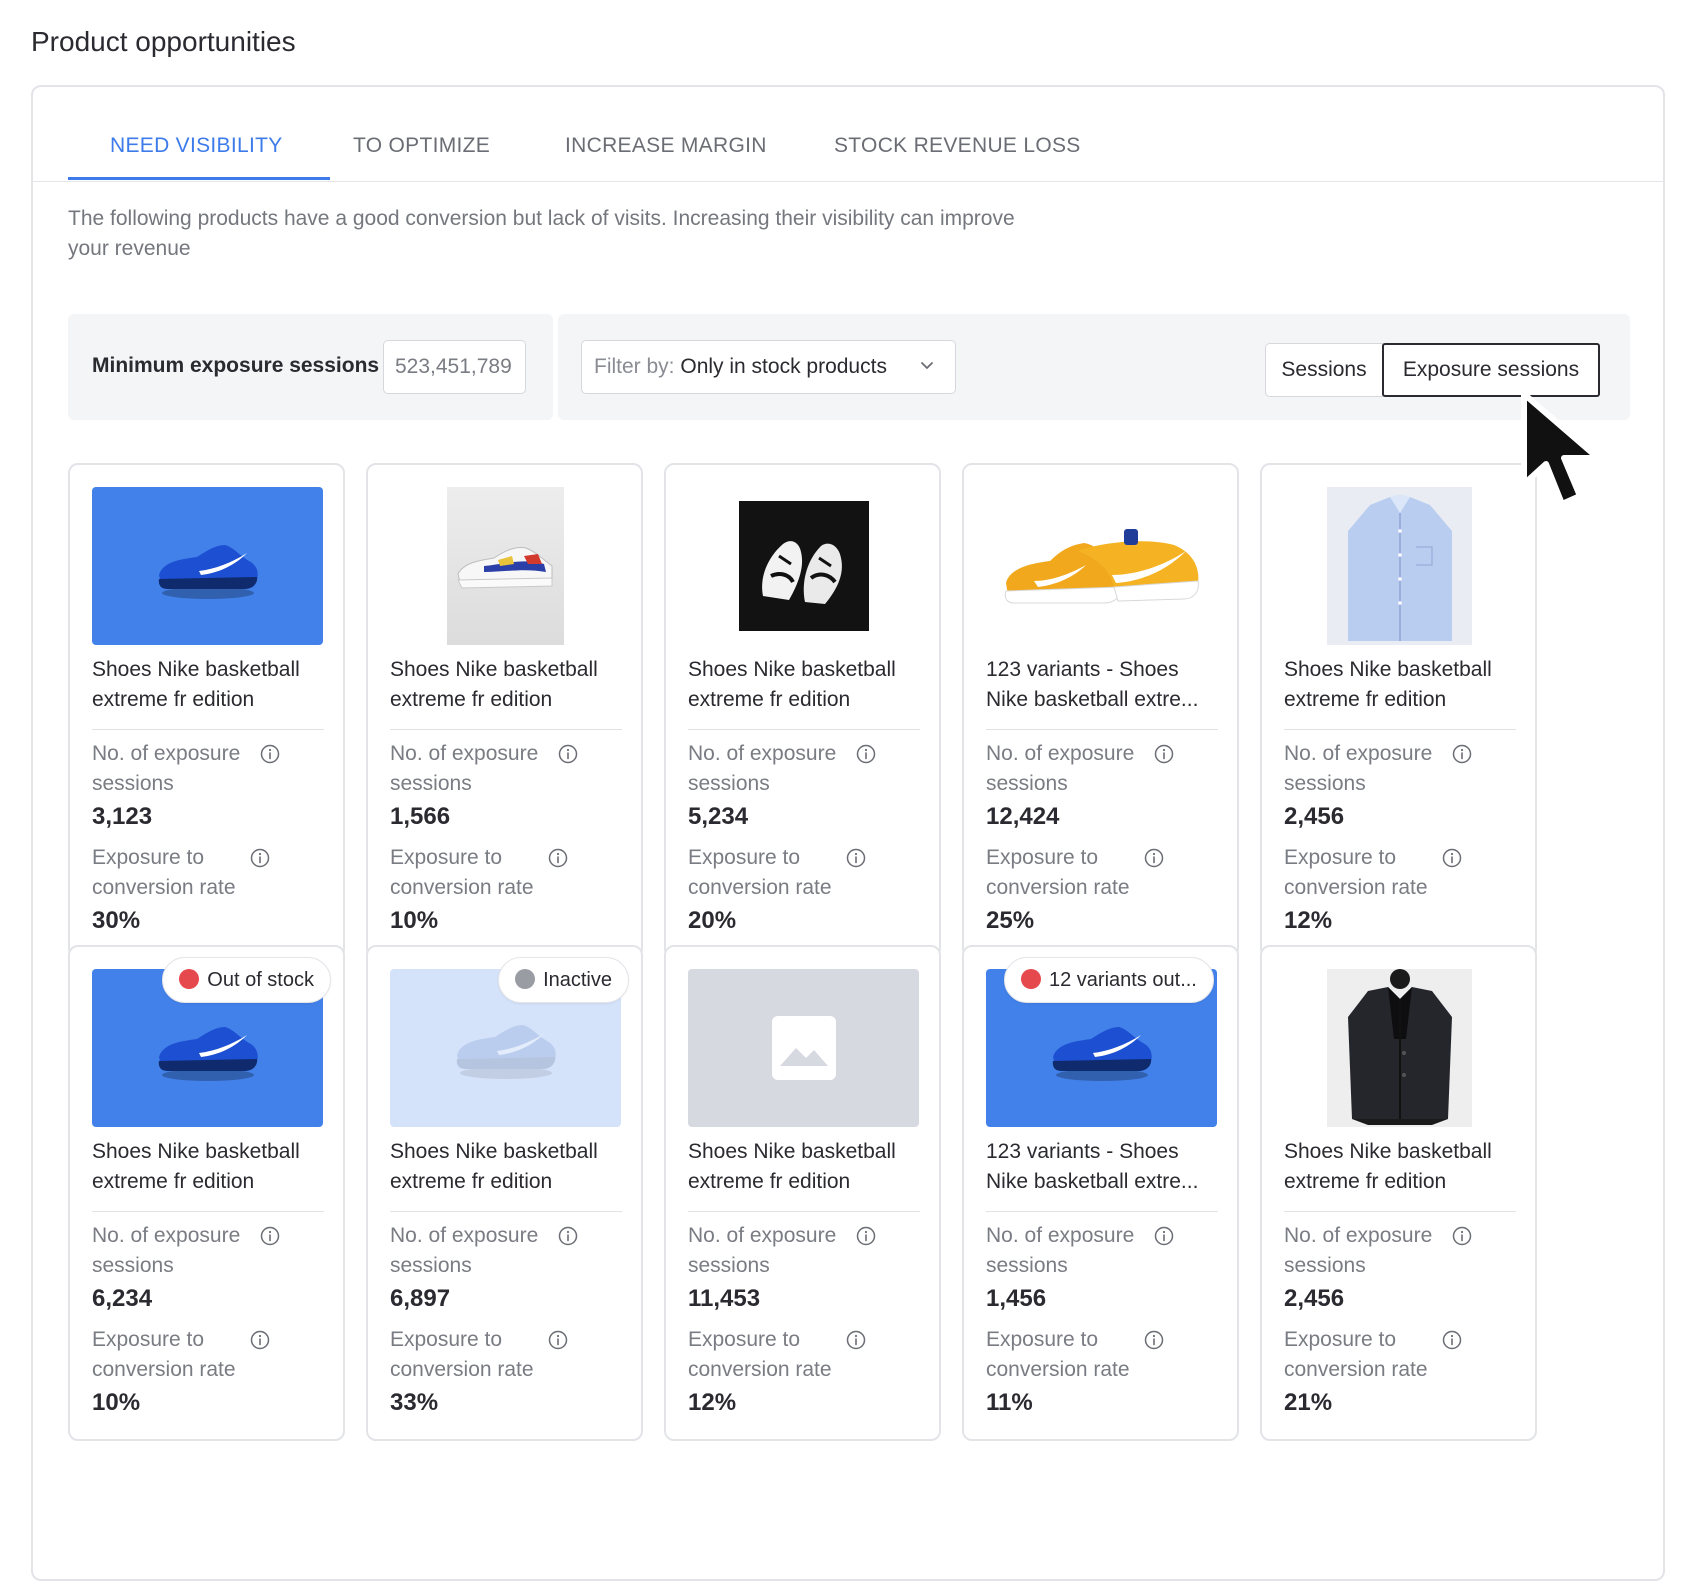 The height and width of the screenshot is (1594, 1684). I want to click on conversion-rate-value: 12%, so click(1308, 920).